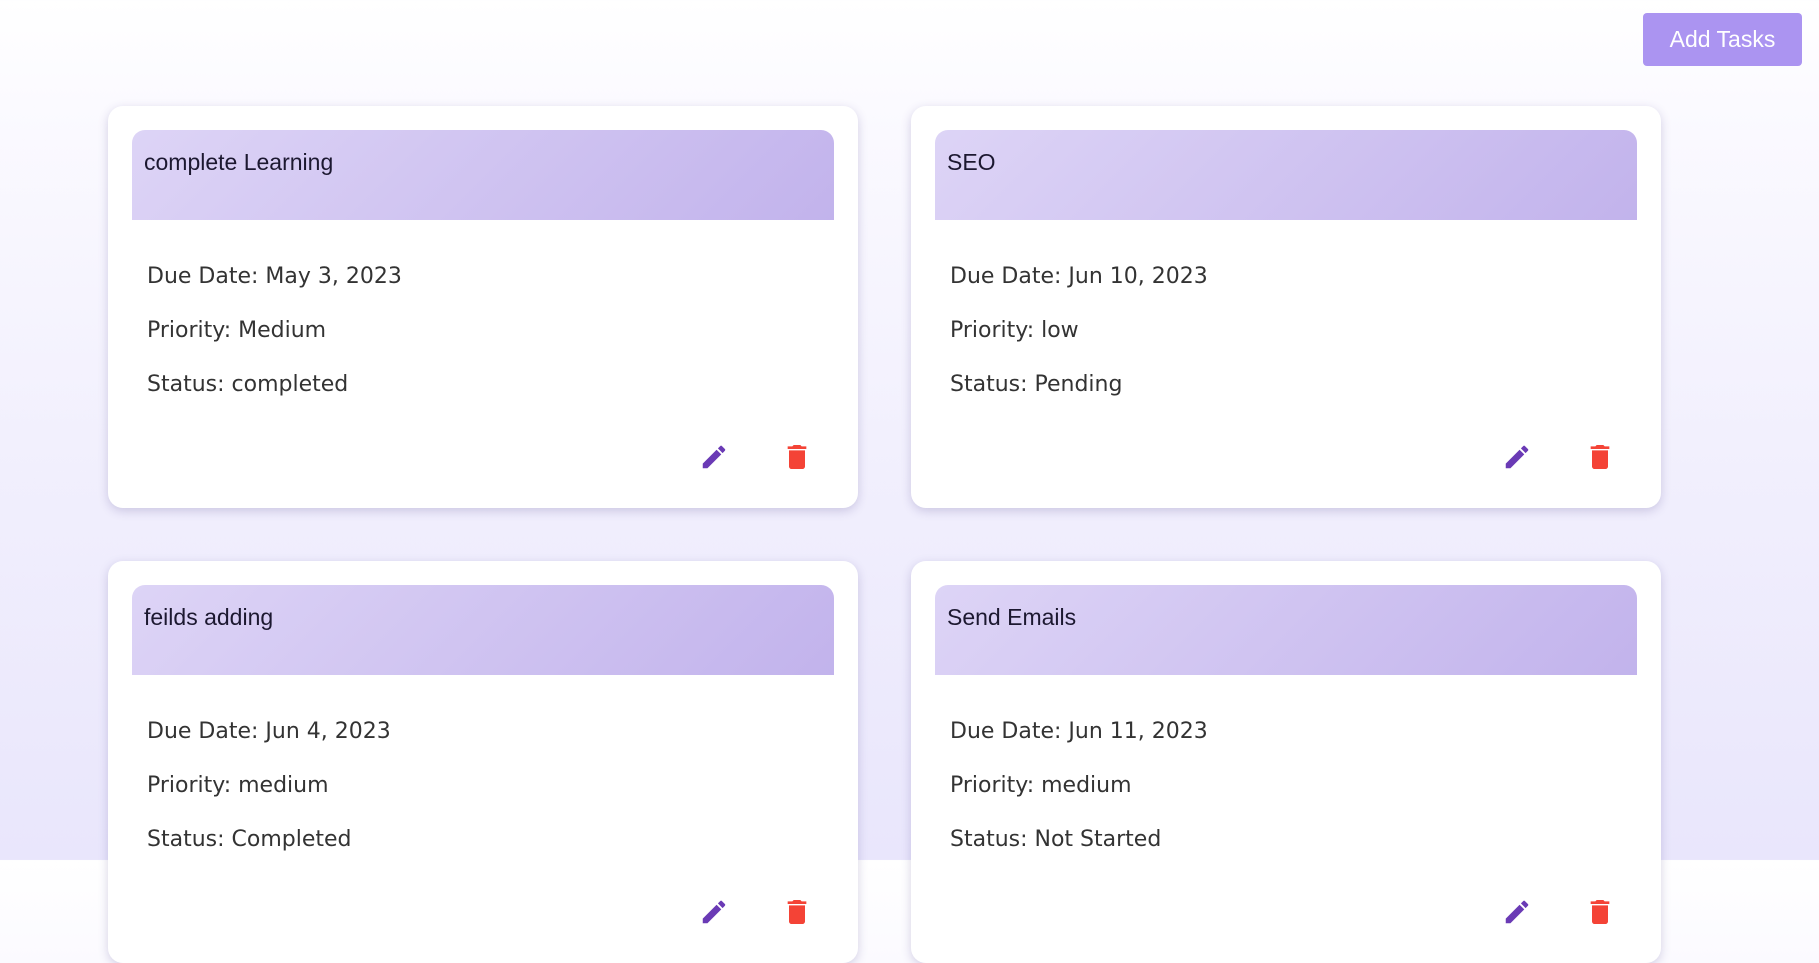  What do you see at coordinates (971, 162) in the screenshot?
I see `task-title: SEO` at bounding box center [971, 162].